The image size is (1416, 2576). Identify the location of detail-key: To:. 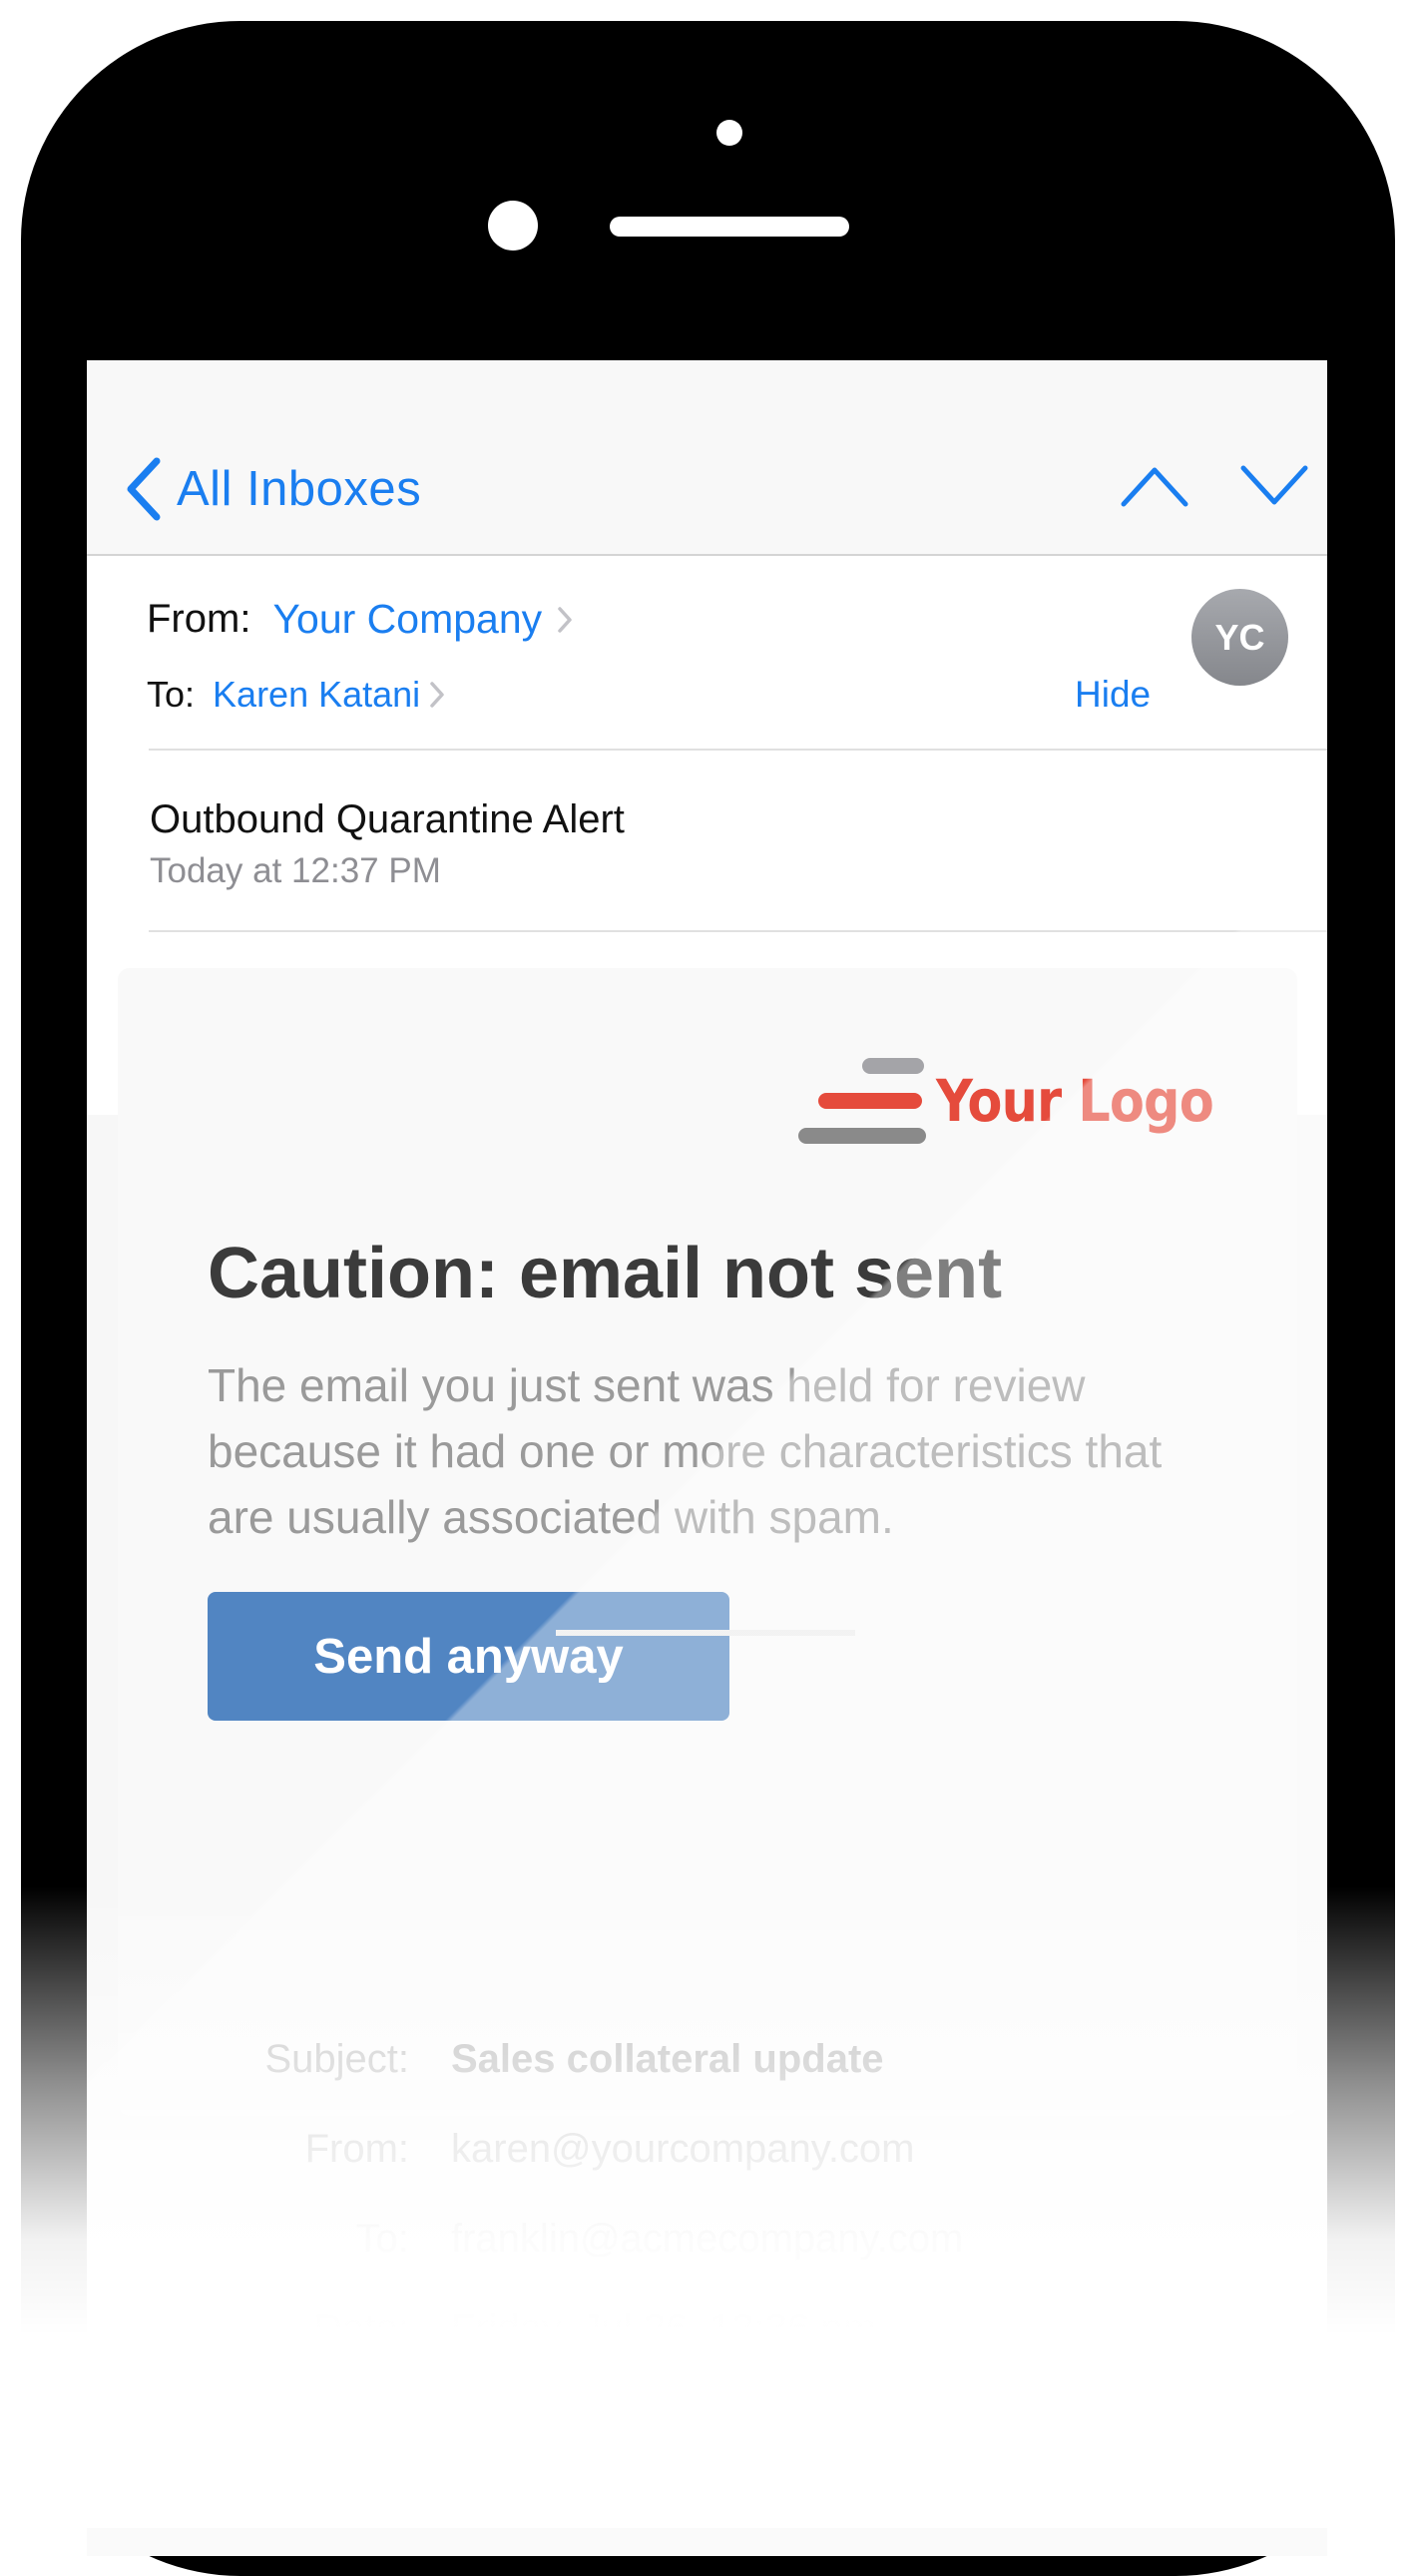
(382, 2239).